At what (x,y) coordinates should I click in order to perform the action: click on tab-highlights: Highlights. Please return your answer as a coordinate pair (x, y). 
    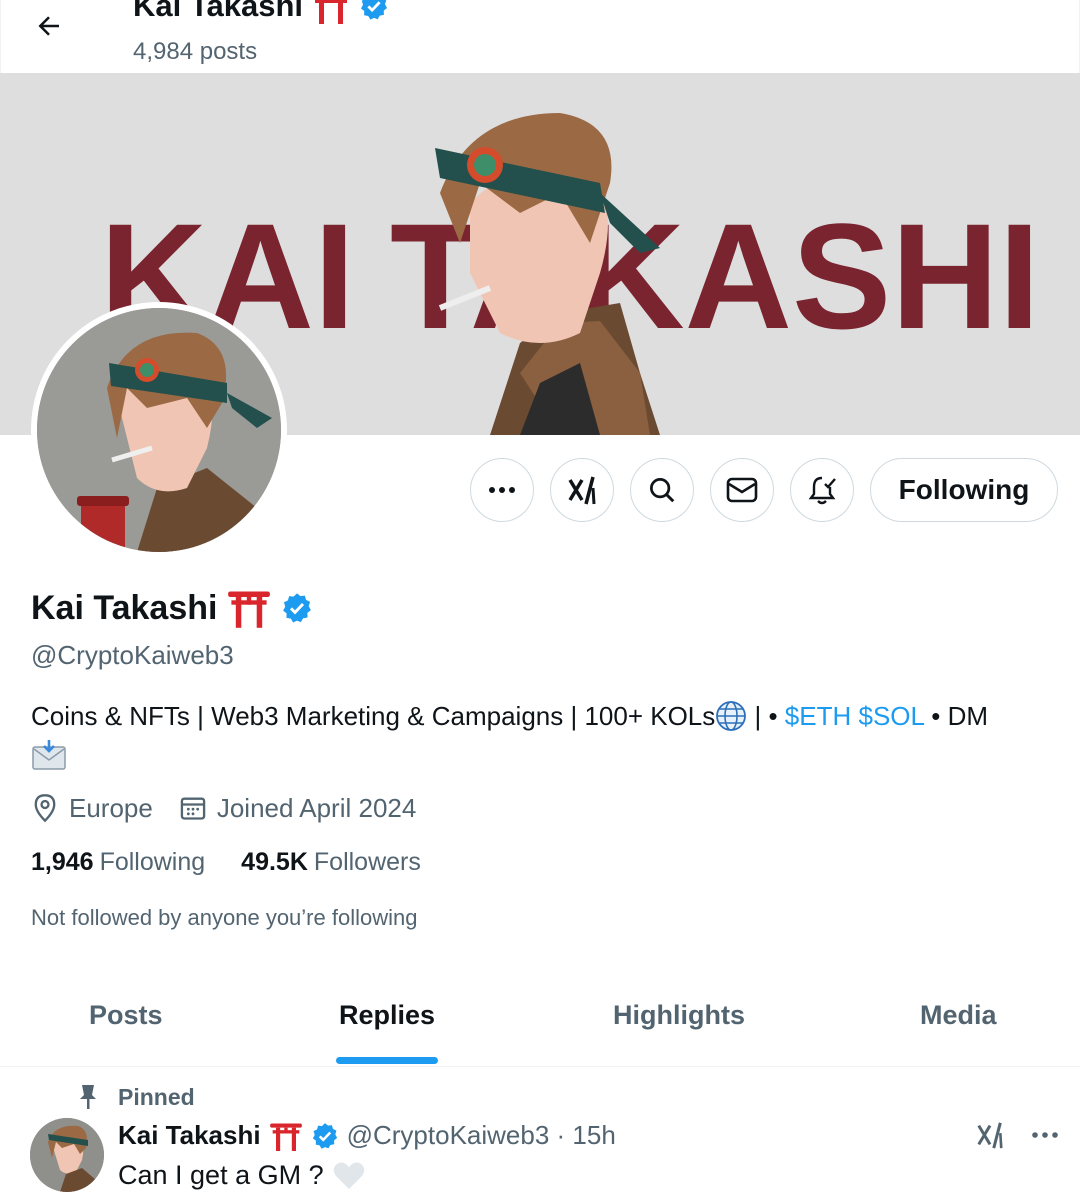
    Looking at the image, I should click on (679, 1015).